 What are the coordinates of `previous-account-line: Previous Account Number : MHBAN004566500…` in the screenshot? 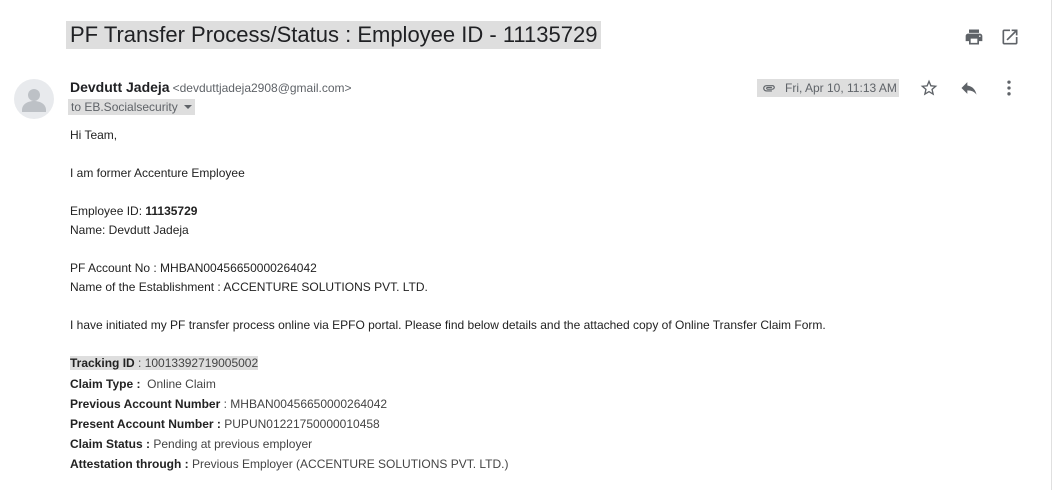 It's located at (228, 404).